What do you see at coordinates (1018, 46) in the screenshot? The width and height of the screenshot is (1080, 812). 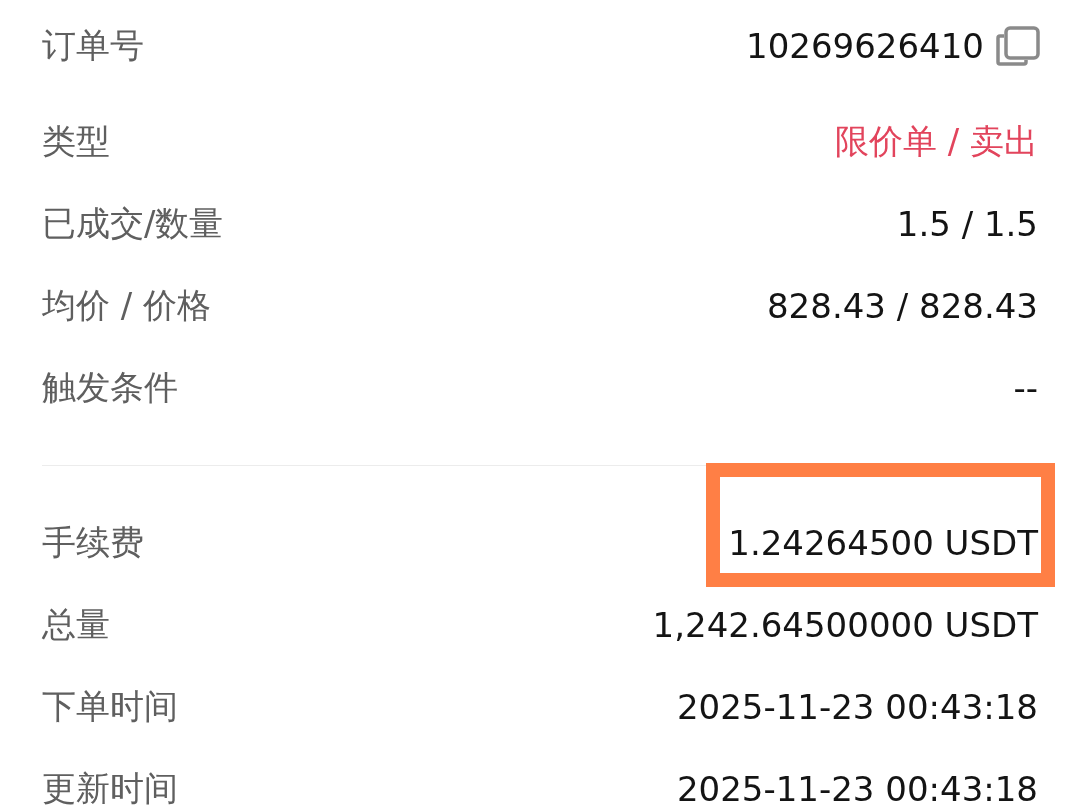 I see `copy-icon` at bounding box center [1018, 46].